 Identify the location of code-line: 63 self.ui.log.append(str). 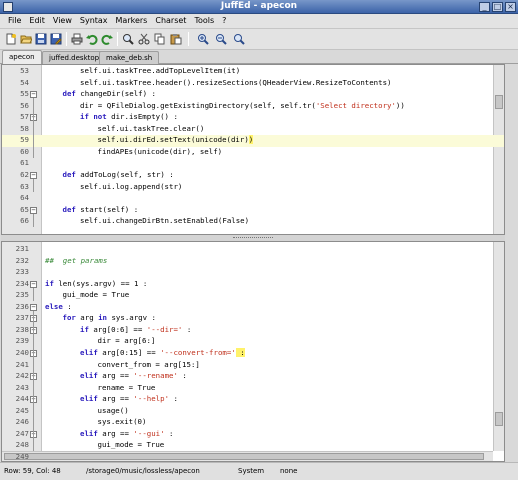
(253, 187).